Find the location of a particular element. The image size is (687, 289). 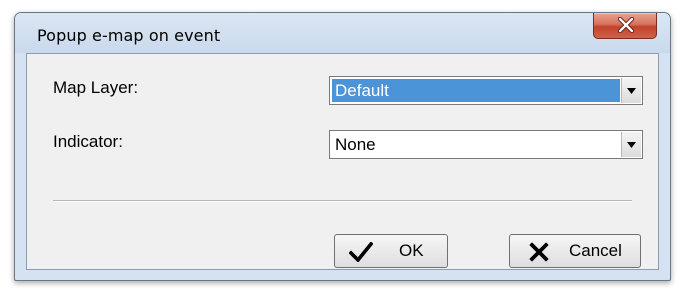

map-layer-dropdown-button is located at coordinates (631, 90).